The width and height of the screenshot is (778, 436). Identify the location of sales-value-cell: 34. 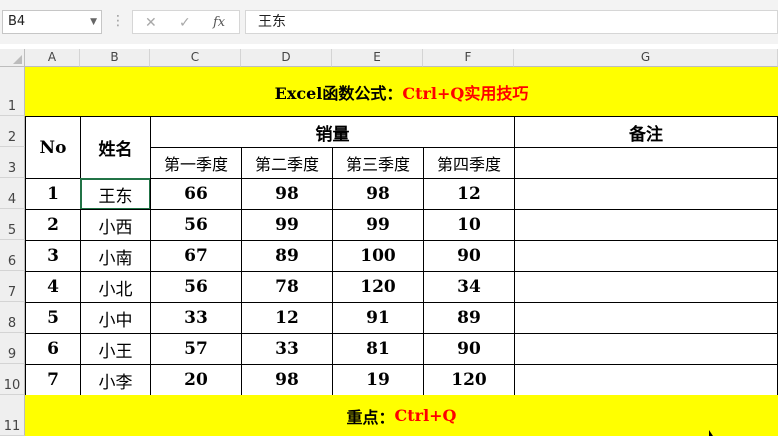
(469, 287).